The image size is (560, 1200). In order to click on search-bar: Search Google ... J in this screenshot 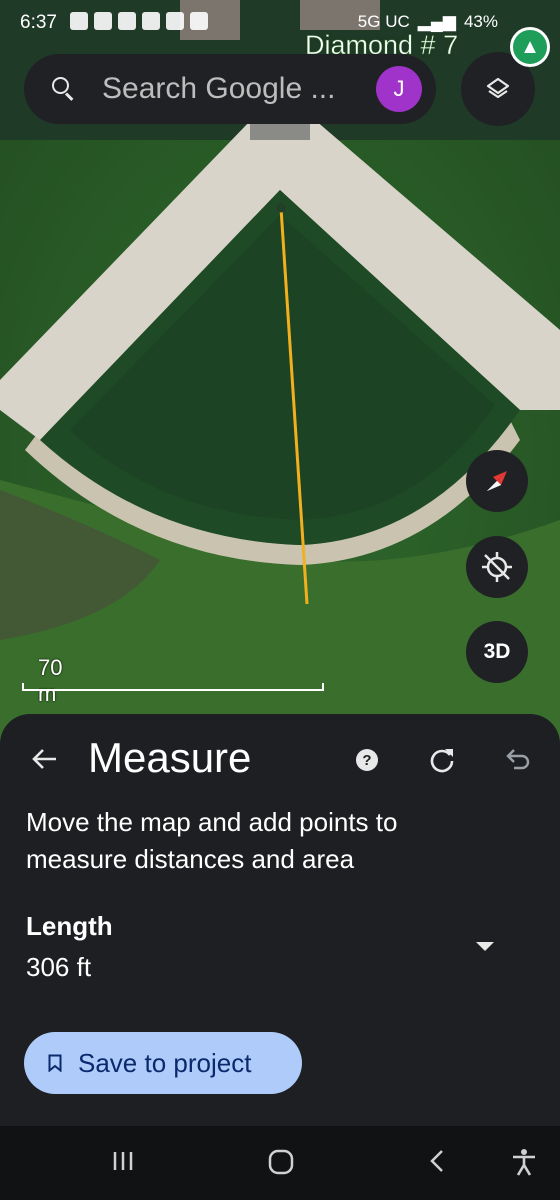, I will do `click(230, 89)`.